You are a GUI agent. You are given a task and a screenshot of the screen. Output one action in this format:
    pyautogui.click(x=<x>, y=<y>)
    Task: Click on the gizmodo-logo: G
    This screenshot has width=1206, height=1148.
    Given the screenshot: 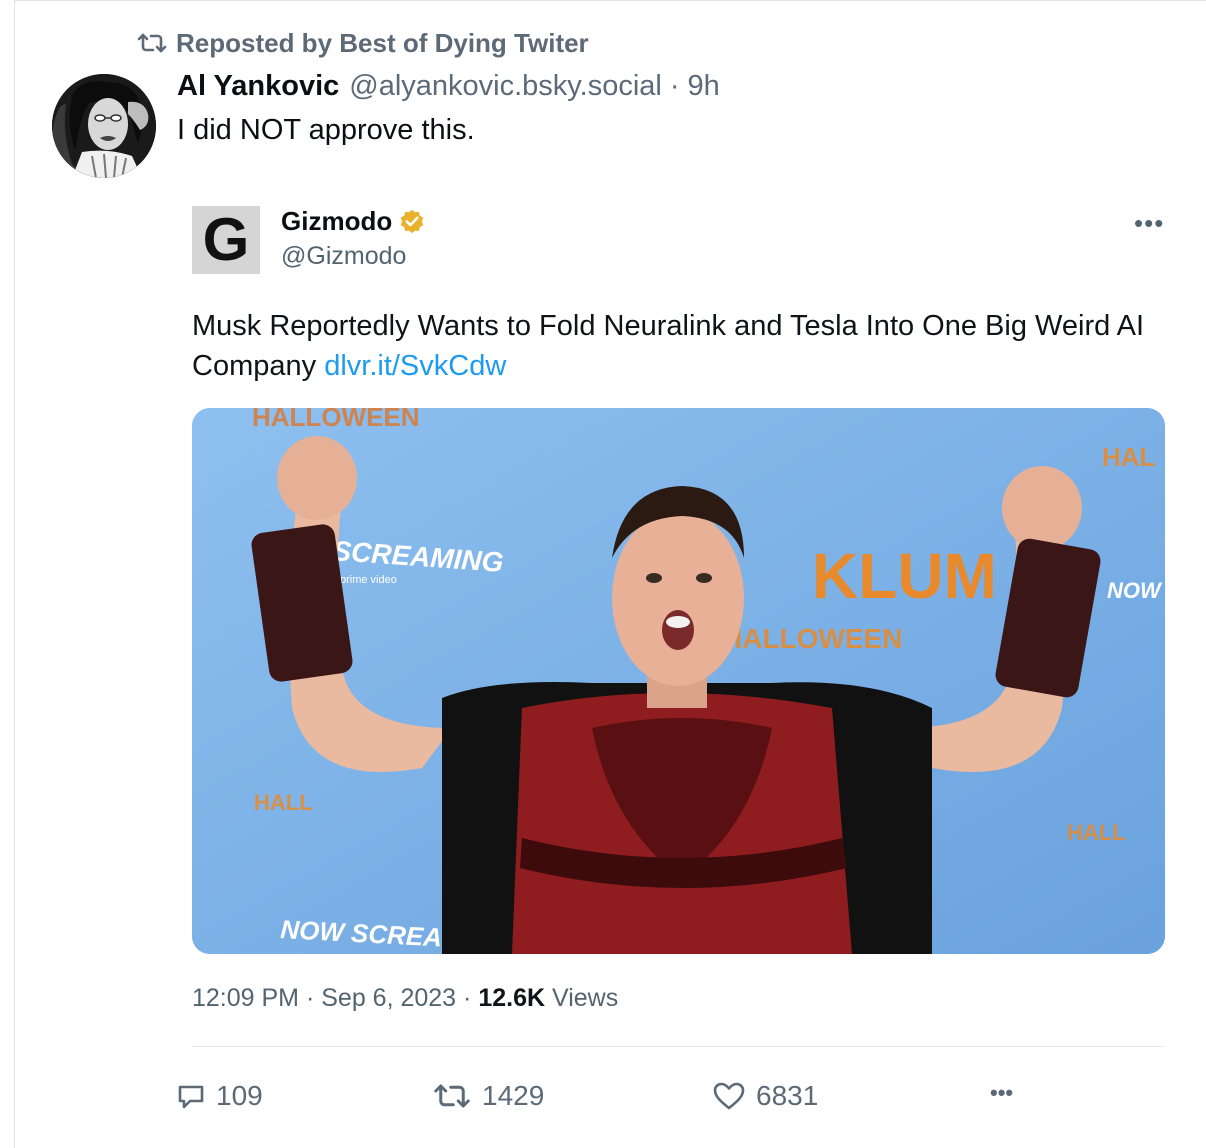 What is the action you would take?
    pyautogui.click(x=226, y=240)
    